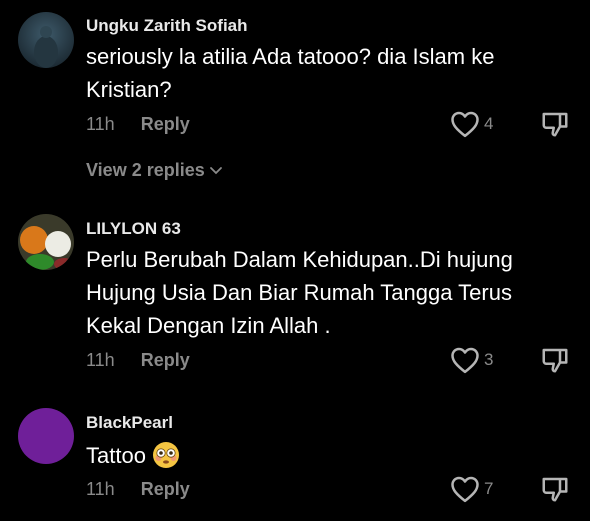 Image resolution: width=590 pixels, height=521 pixels. I want to click on comment-username: LILYLON 63, so click(133, 229).